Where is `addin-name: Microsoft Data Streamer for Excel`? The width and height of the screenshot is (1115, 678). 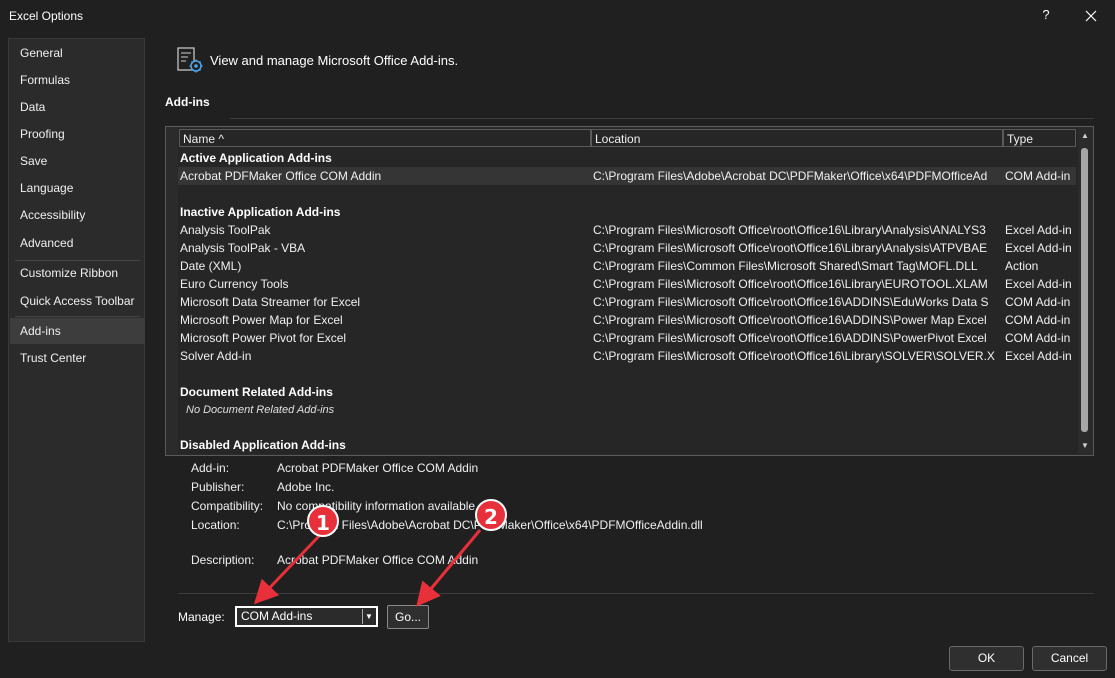
addin-name: Microsoft Data Streamer for Excel is located at coordinates (270, 302).